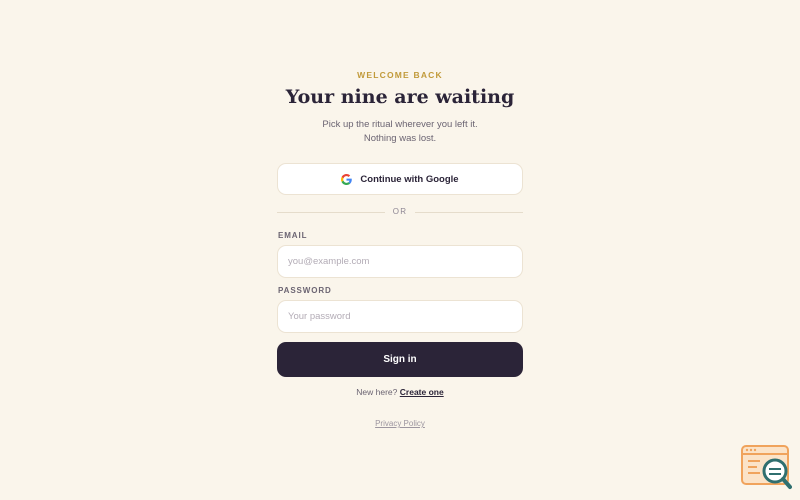  I want to click on signup-prompt: New here? Create one, so click(400, 392).